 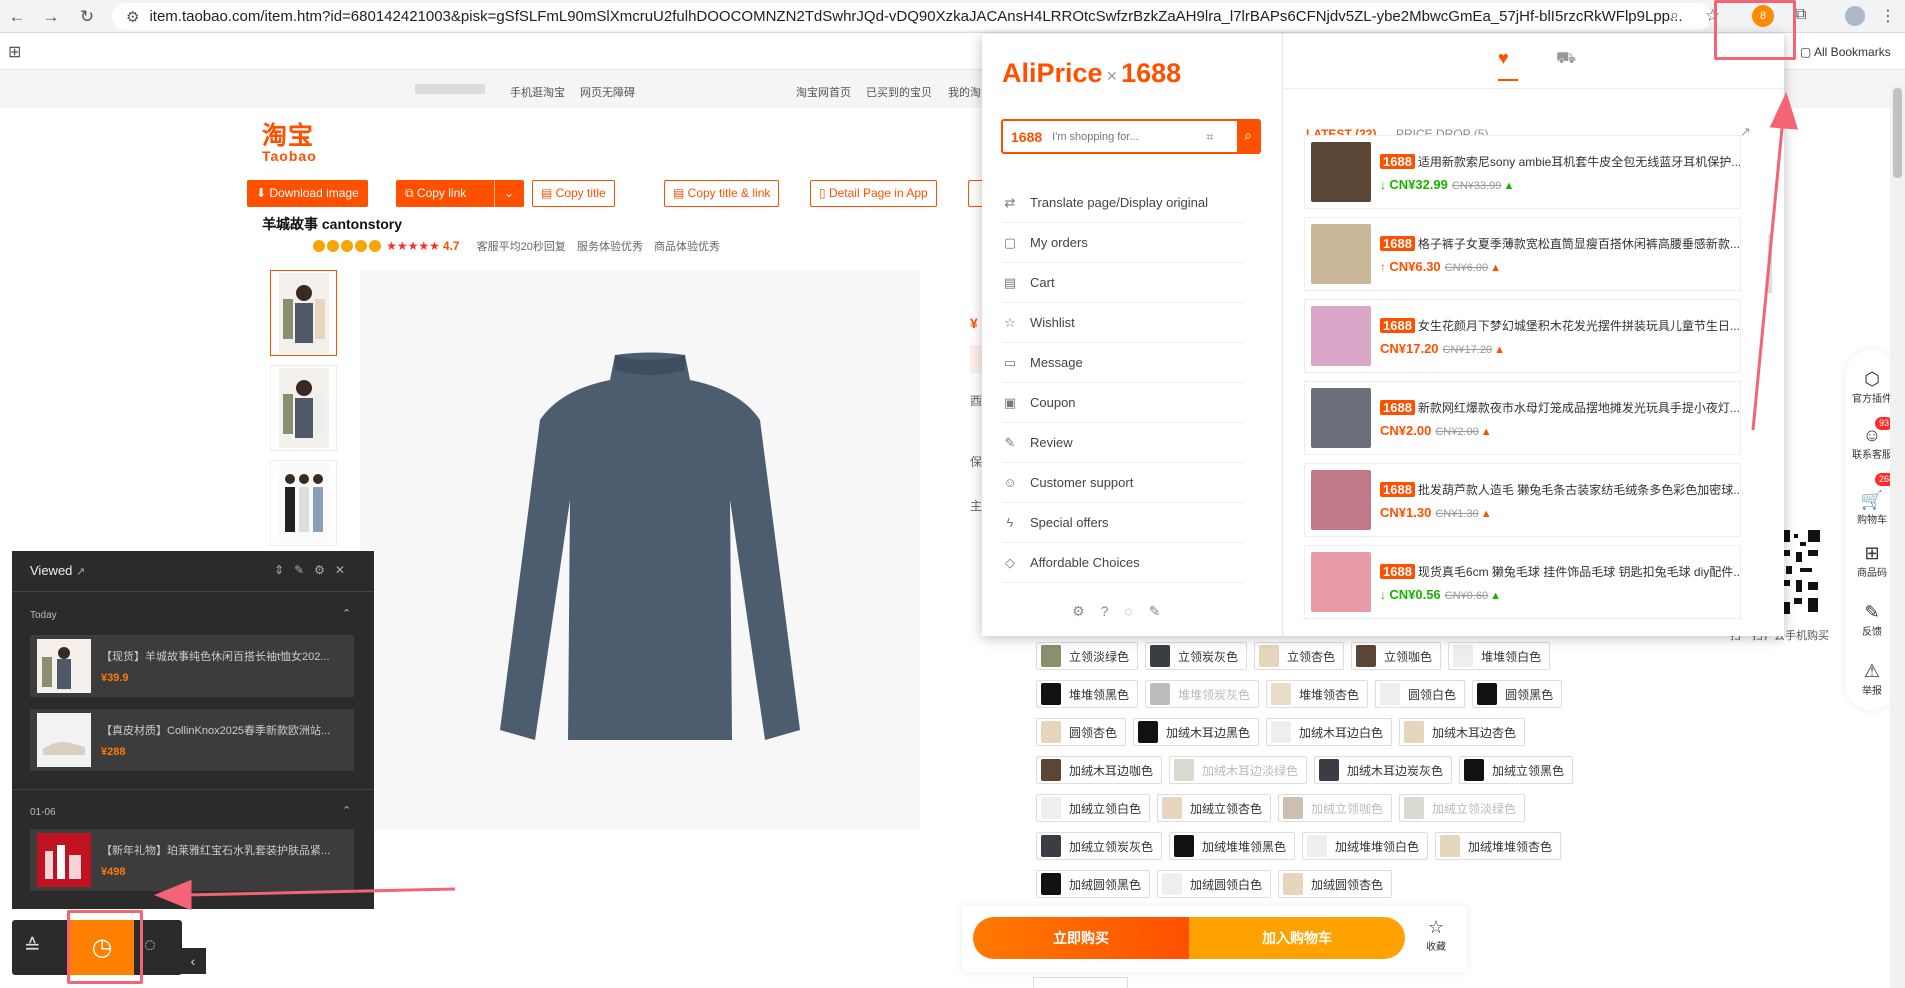 What do you see at coordinates (1768, 274) in the screenshot?
I see `arrow-up-line` at bounding box center [1768, 274].